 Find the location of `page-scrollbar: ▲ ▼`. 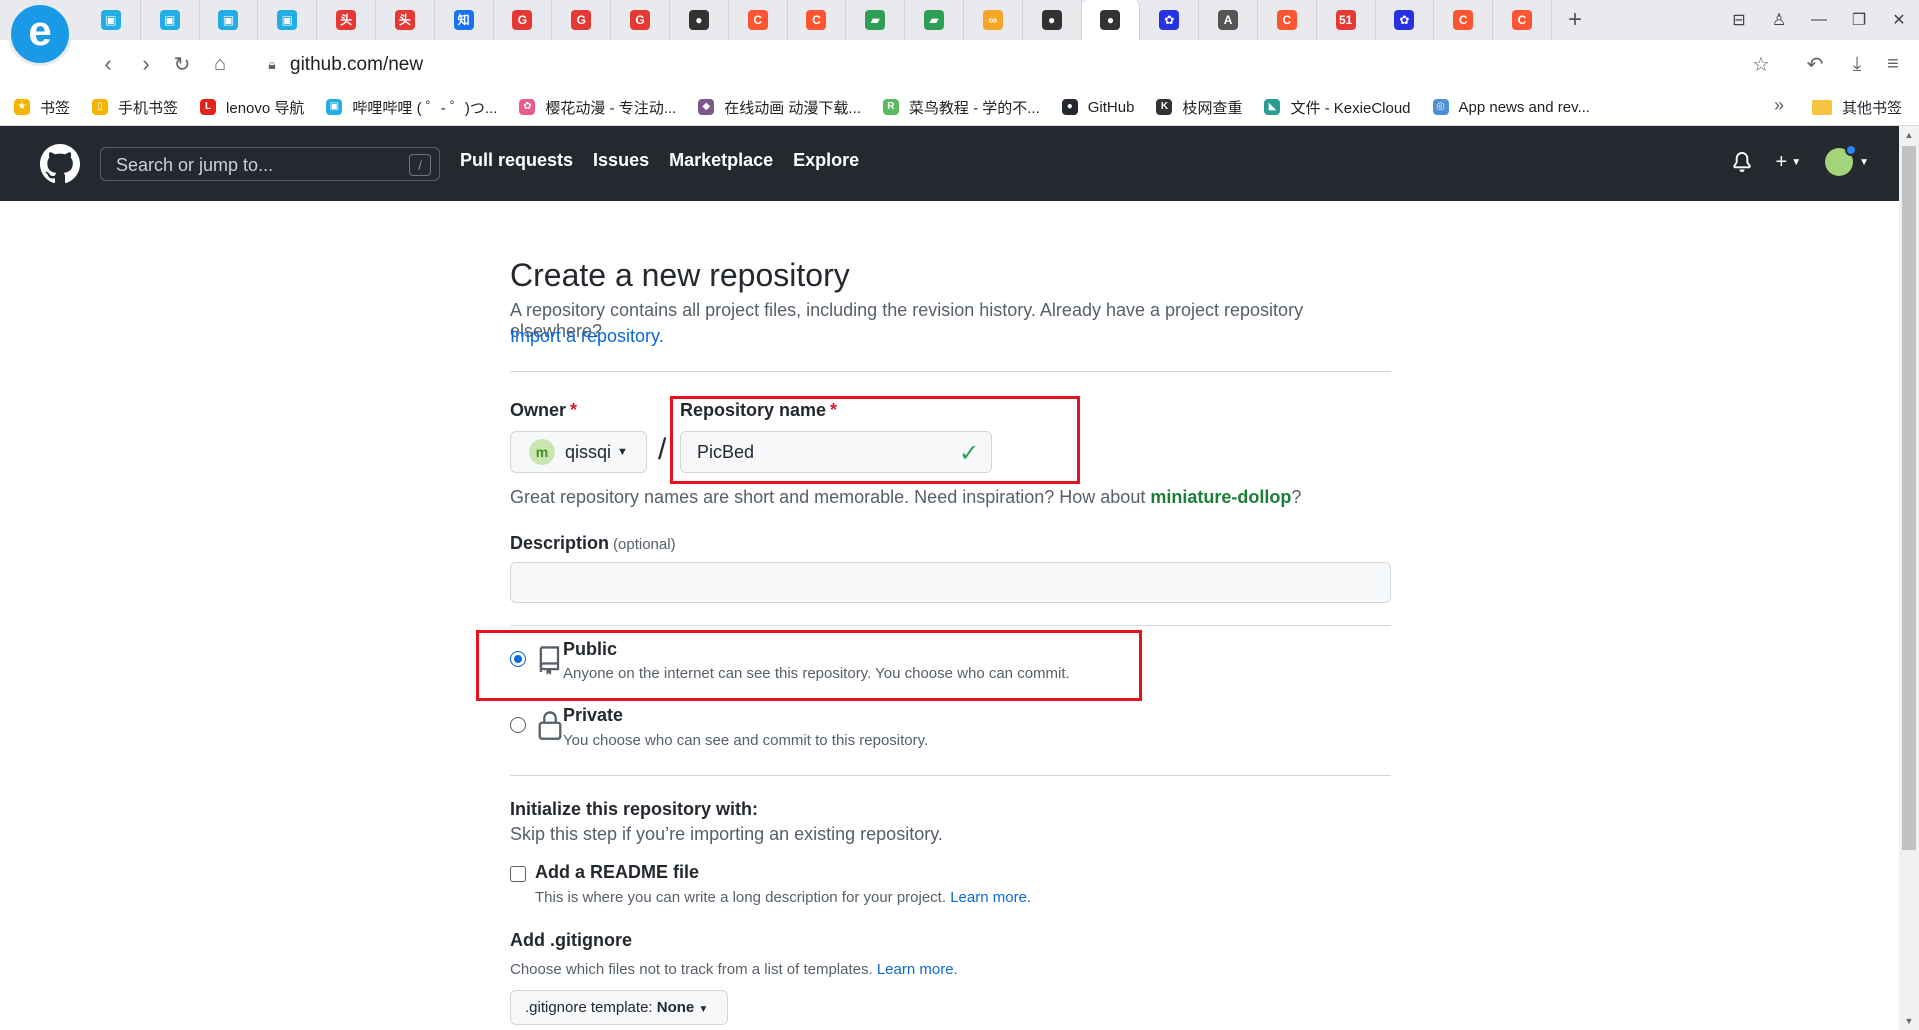

page-scrollbar: ▲ ▼ is located at coordinates (1909, 578).